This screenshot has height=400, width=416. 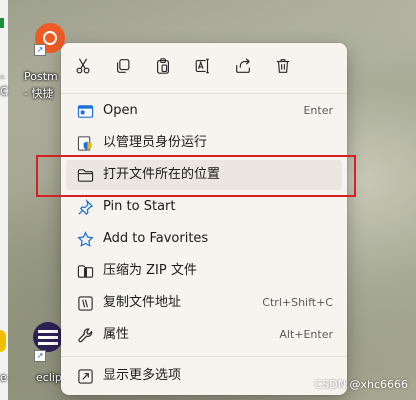 I want to click on trash-icon, so click(x=283, y=68).